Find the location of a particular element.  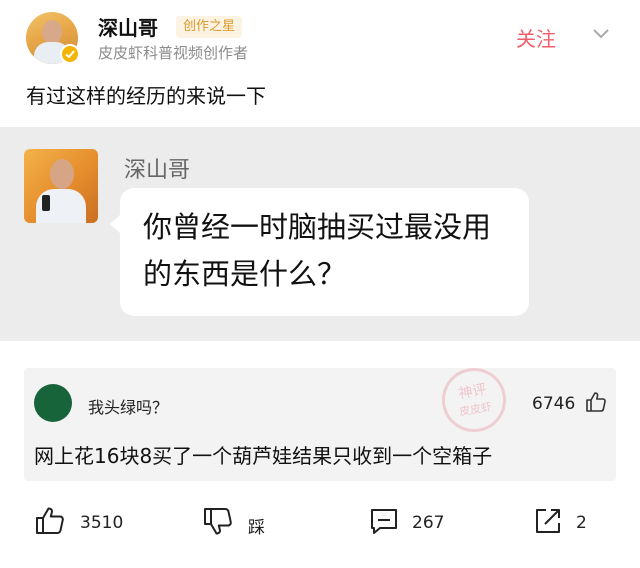

card-avatar-phone is located at coordinates (46, 203).